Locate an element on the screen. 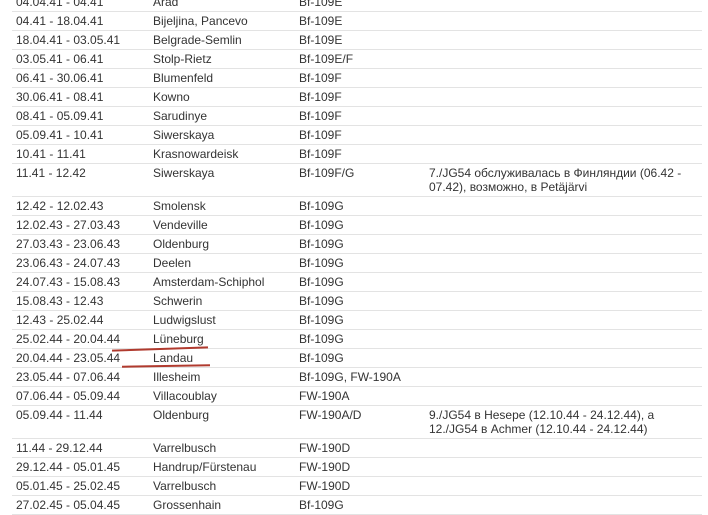 This screenshot has width=708, height=515. cell-place: Villacoublay is located at coordinates (222, 396).